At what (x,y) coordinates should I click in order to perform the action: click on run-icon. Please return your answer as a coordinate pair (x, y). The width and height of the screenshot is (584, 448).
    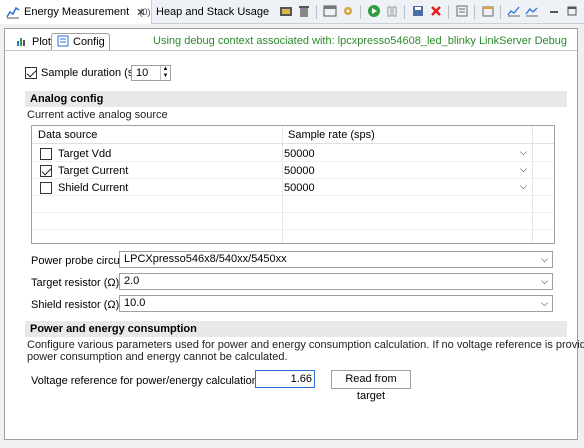
    Looking at the image, I should click on (374, 12).